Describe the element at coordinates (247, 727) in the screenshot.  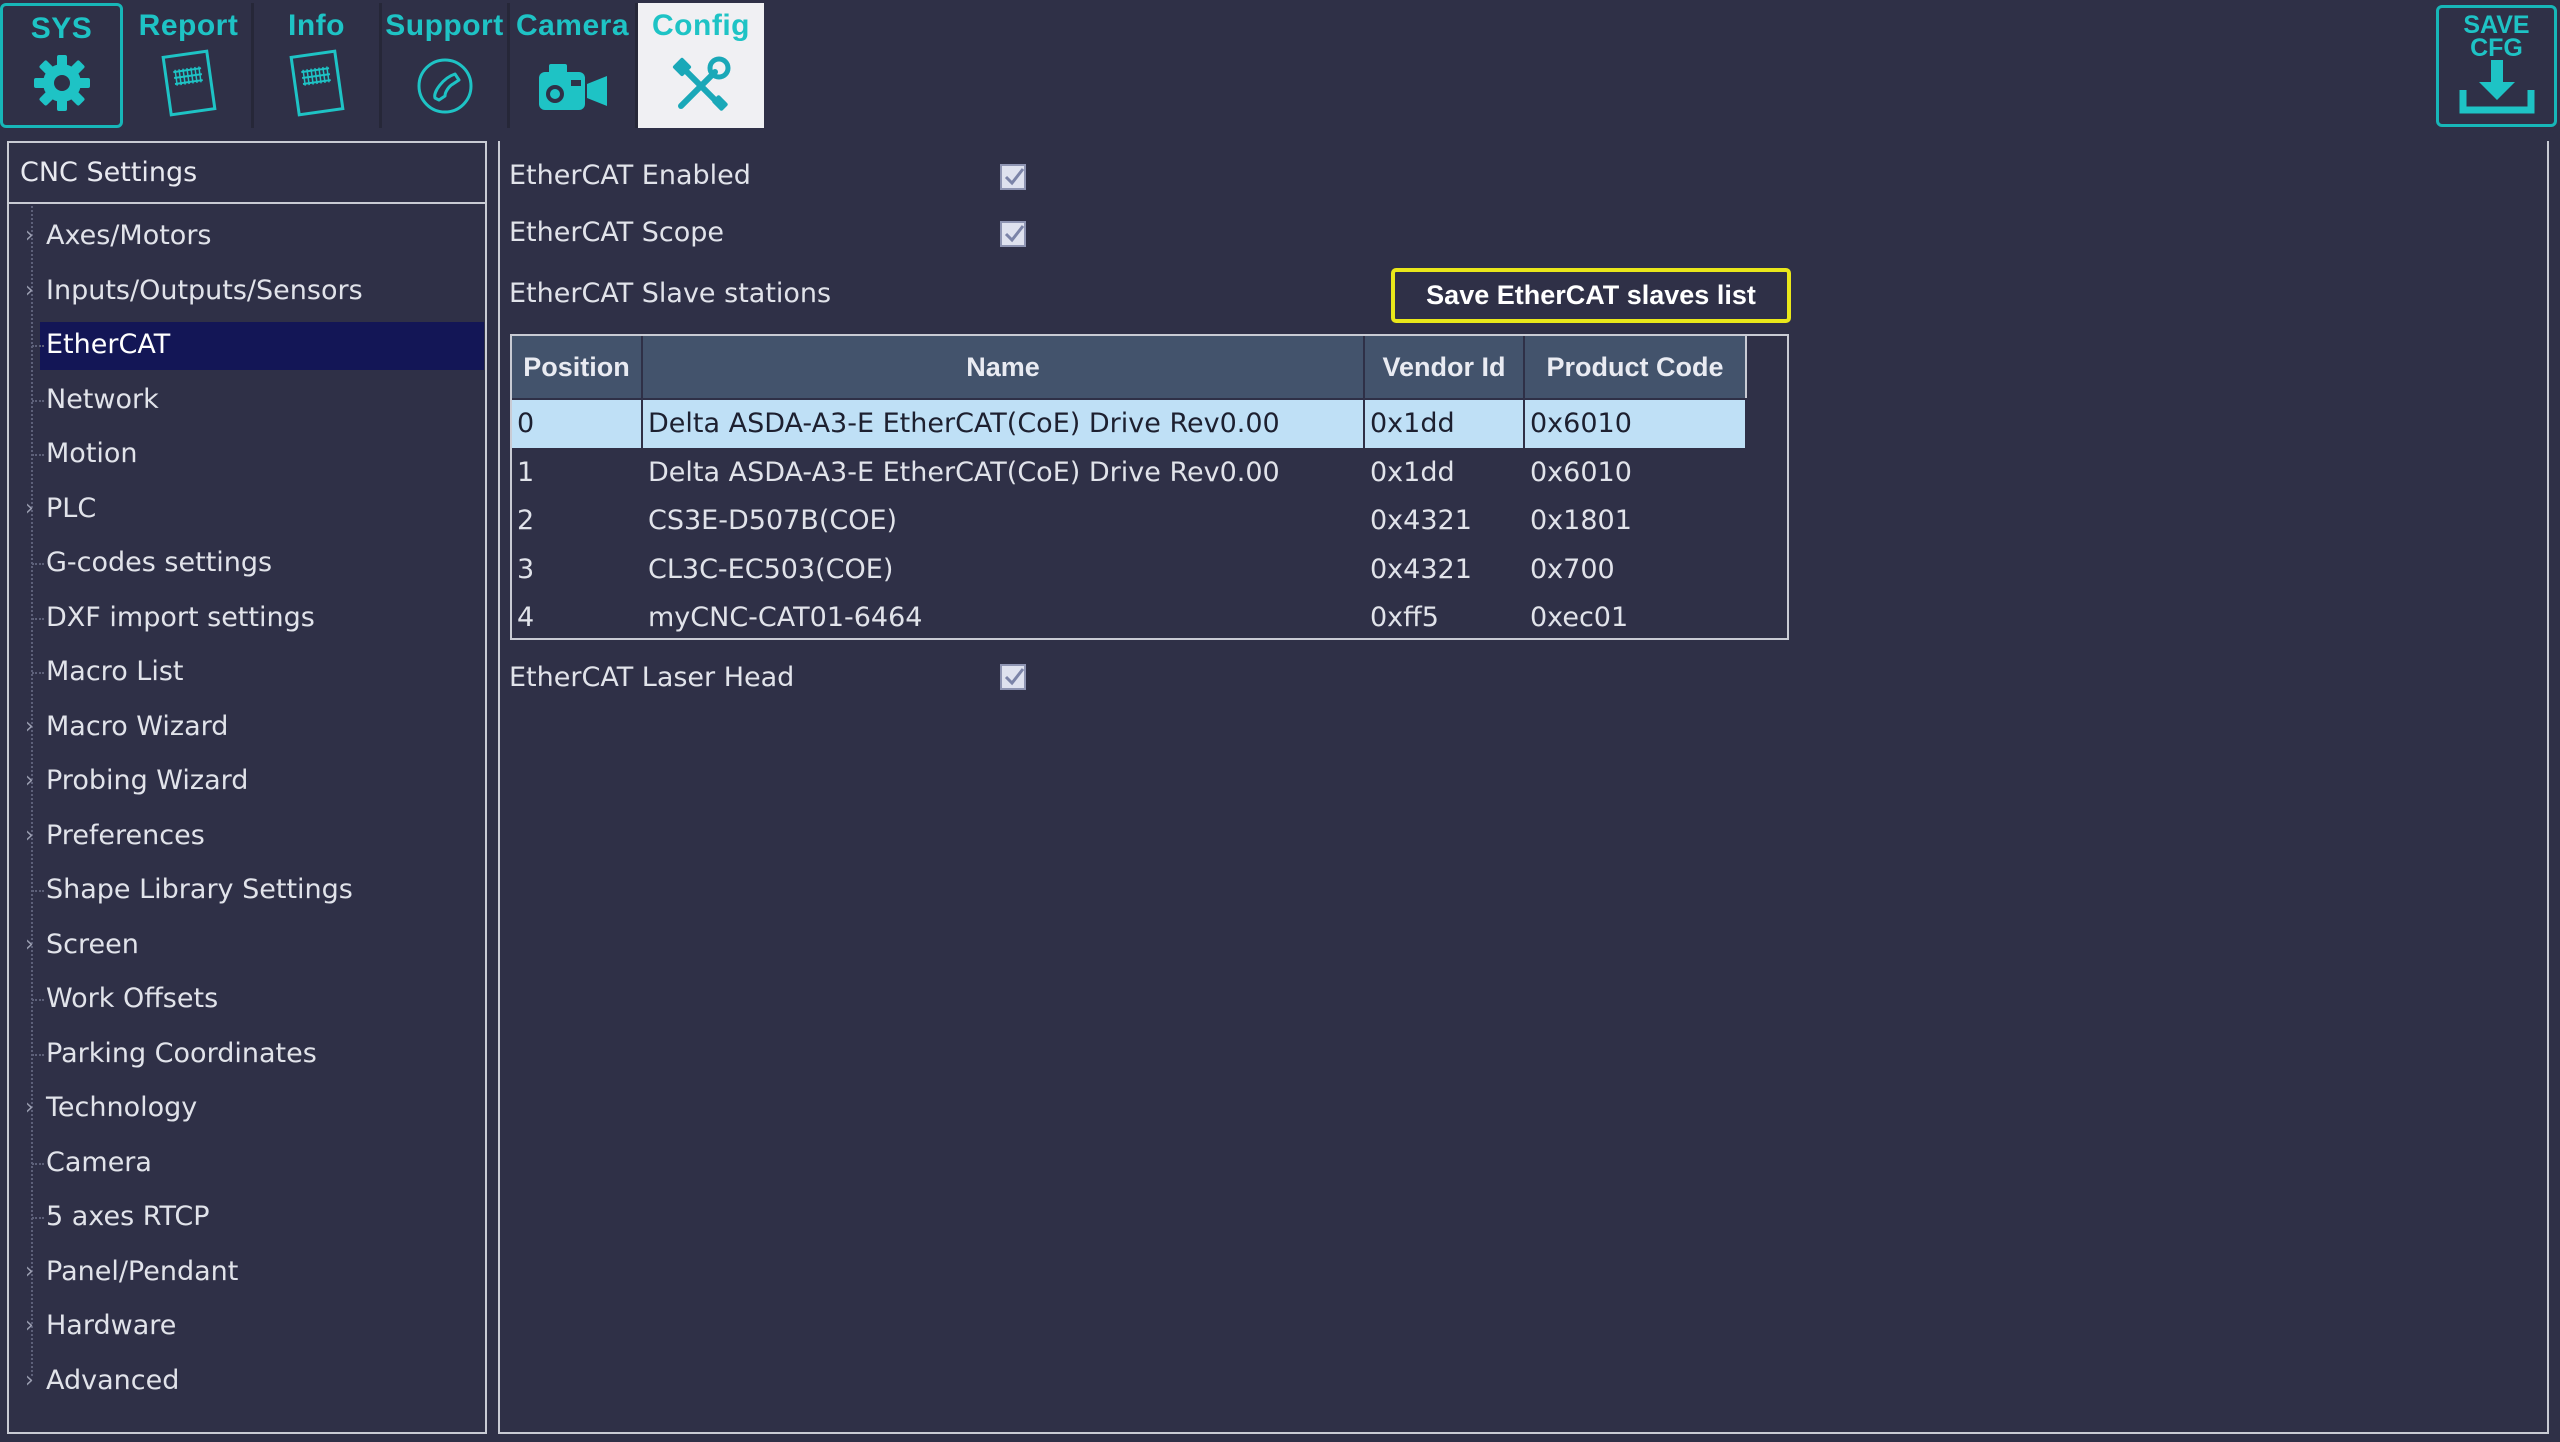
I see `sidebar-item-macro-wizard: › Macro Wizard` at that location.